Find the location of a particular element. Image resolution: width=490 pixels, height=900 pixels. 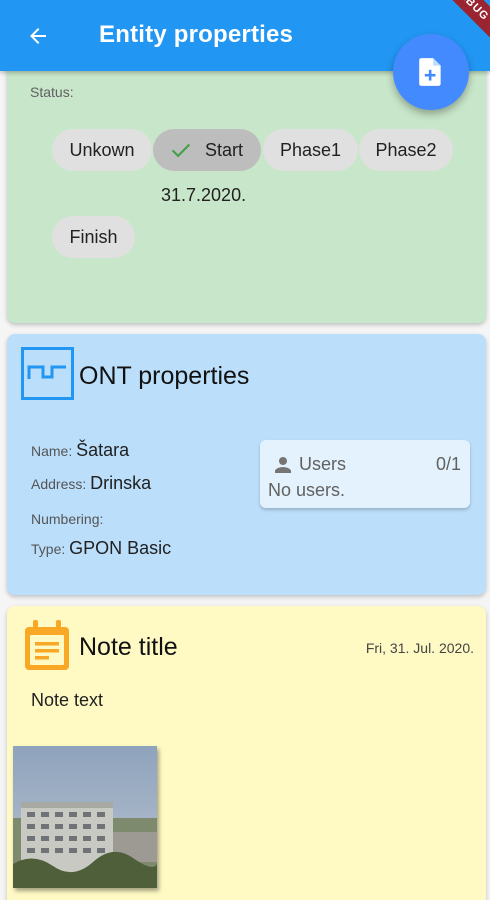

users-panel: Users 0/1 No users. is located at coordinates (365, 474).